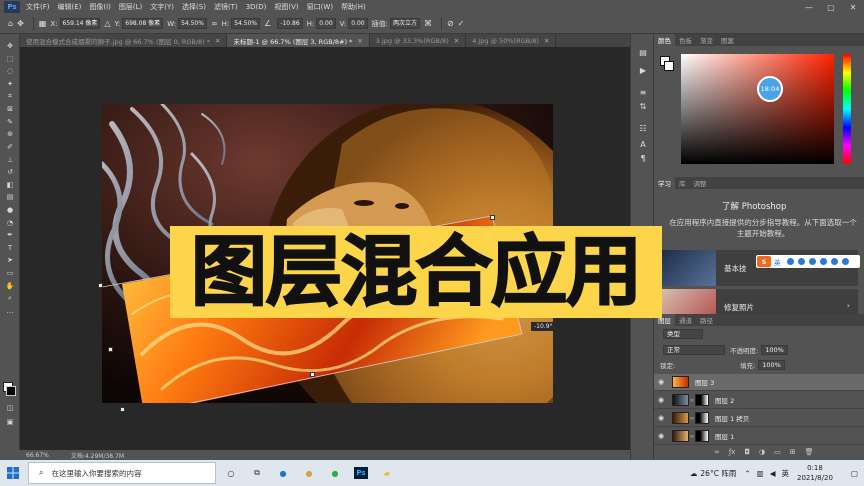 The height and width of the screenshot is (486, 864). What do you see at coordinates (257, 473) in the screenshot?
I see `task-view-icon: ⧉` at bounding box center [257, 473].